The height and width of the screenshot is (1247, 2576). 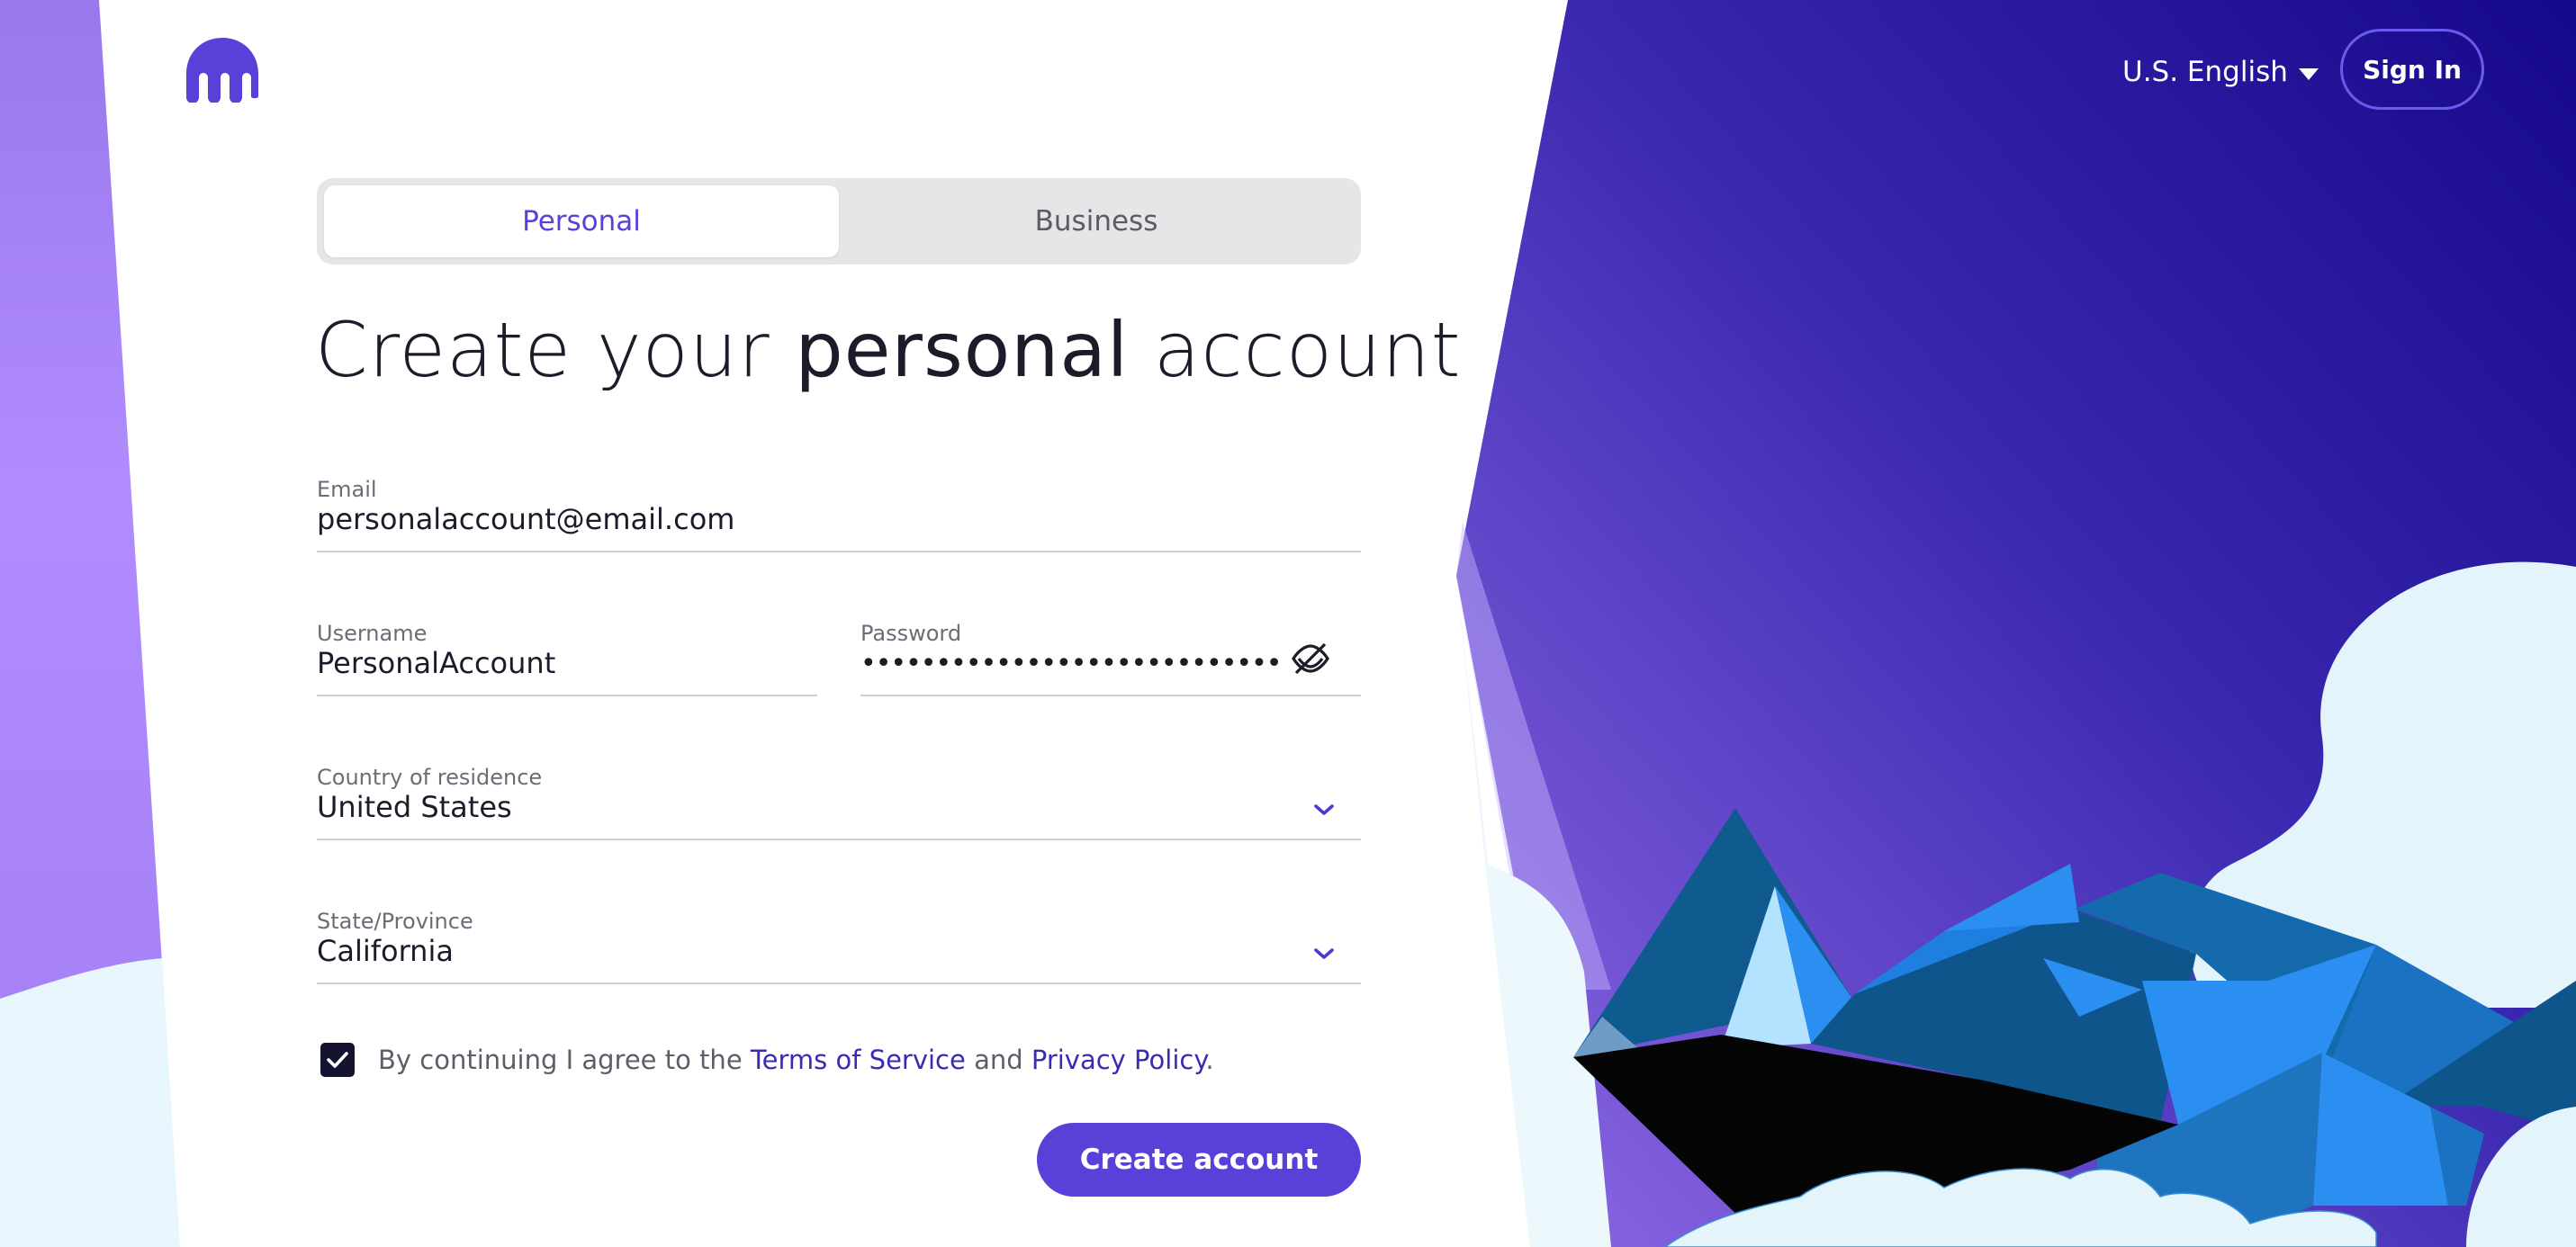 What do you see at coordinates (395, 921) in the screenshot?
I see `state-label: State/Province` at bounding box center [395, 921].